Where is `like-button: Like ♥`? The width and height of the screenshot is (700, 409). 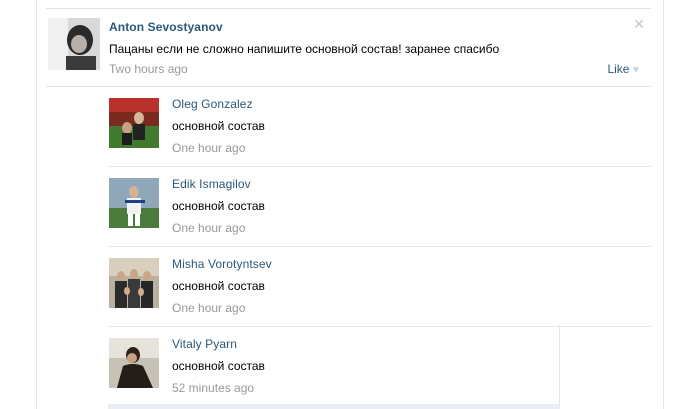 like-button: Like ♥ is located at coordinates (623, 69).